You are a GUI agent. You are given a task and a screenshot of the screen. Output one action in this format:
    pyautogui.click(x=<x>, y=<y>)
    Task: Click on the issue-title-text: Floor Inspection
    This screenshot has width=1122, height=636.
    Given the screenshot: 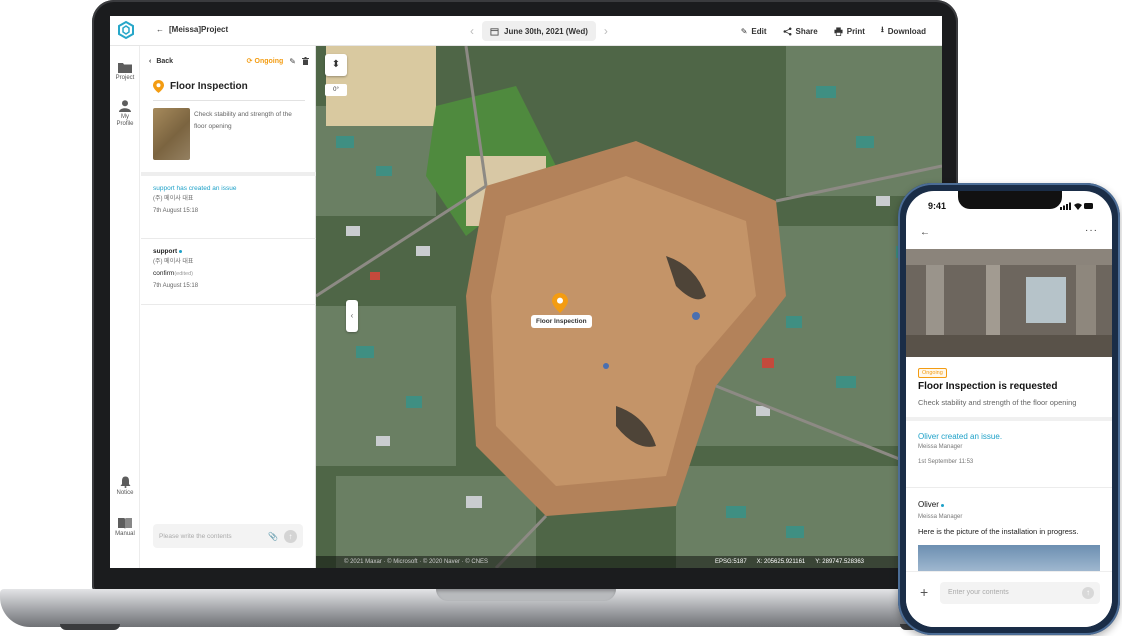 What is the action you would take?
    pyautogui.click(x=209, y=86)
    